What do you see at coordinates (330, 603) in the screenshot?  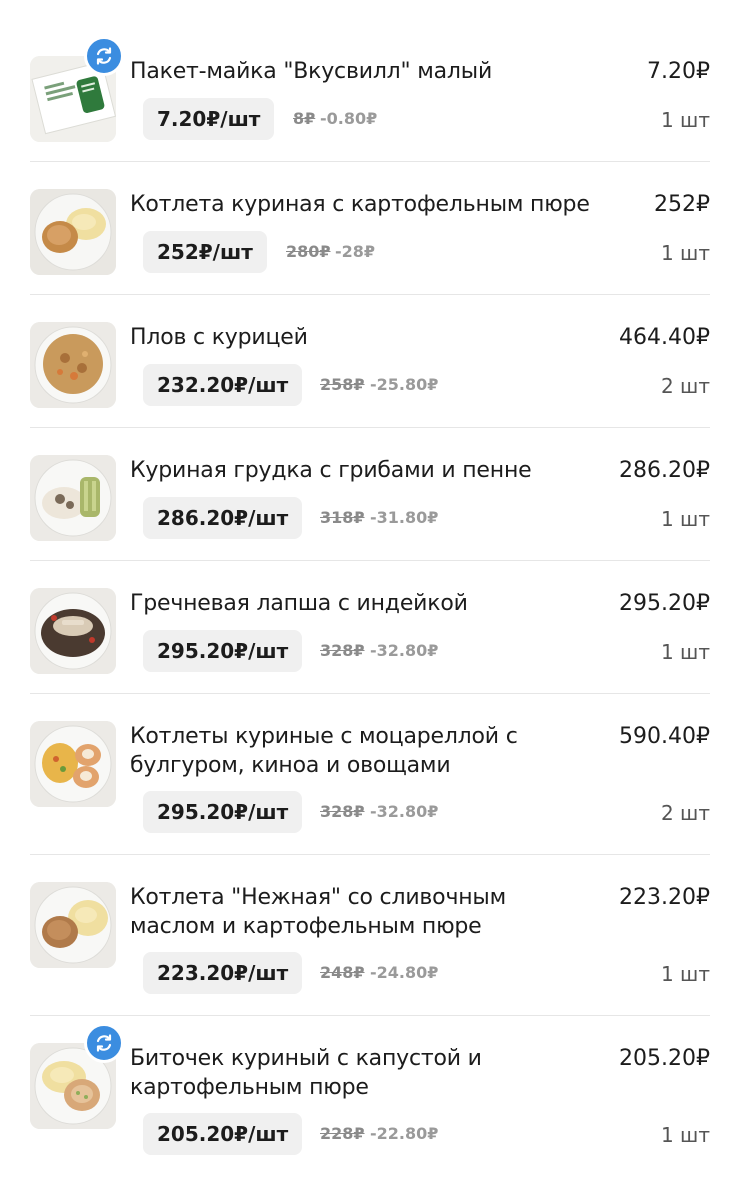 I see `item-name: Гречневая лапша с индейкой` at bounding box center [330, 603].